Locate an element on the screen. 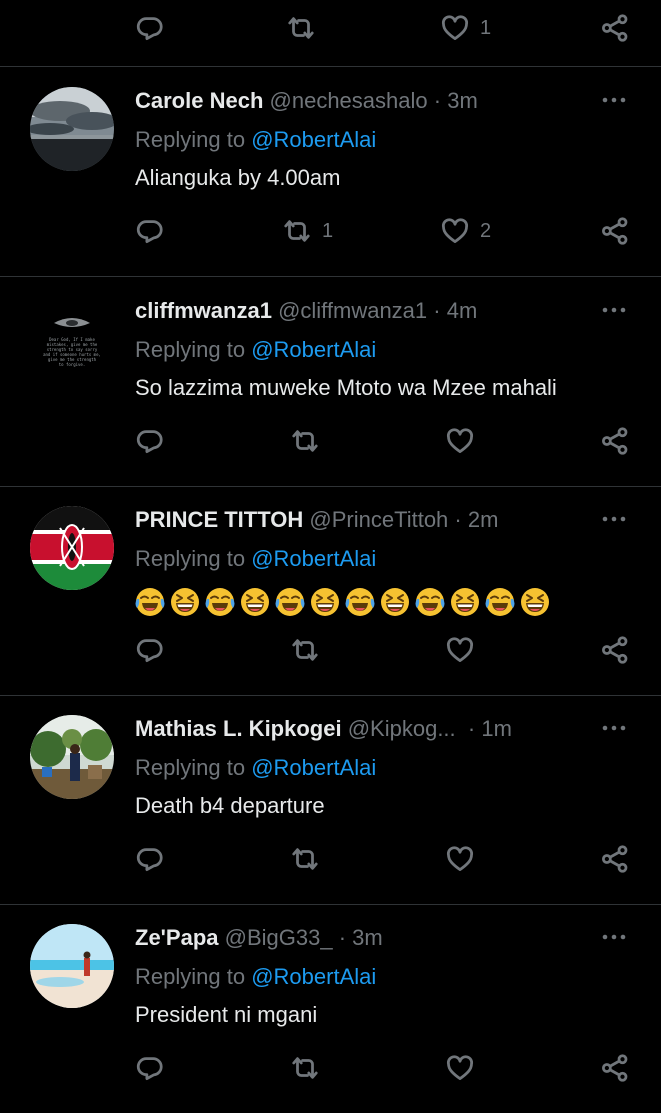  display-name: Mathias L. Kipkogei is located at coordinates (238, 728).